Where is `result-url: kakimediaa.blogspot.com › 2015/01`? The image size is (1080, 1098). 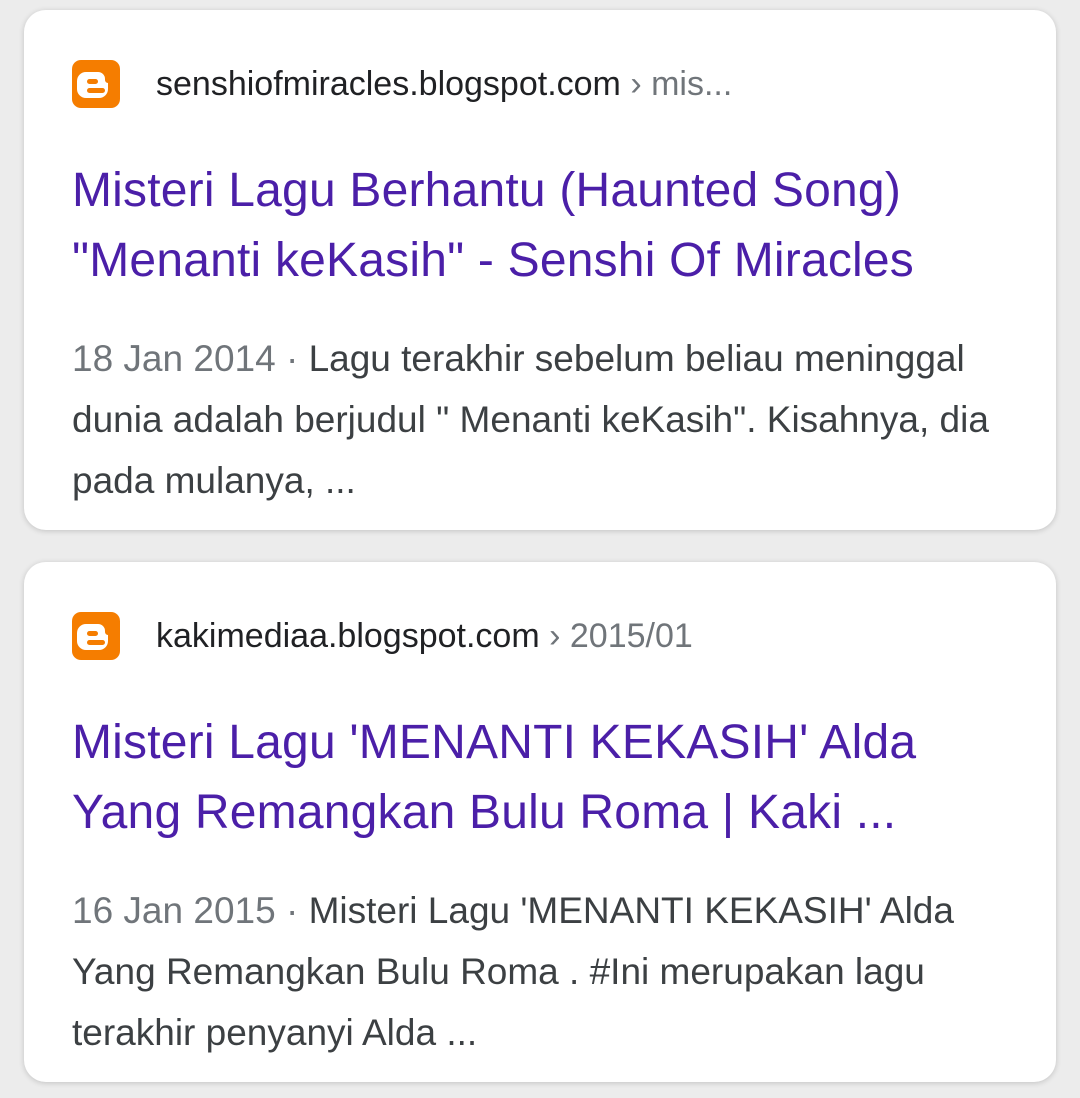 result-url: kakimediaa.blogspot.com › 2015/01 is located at coordinates (424, 636).